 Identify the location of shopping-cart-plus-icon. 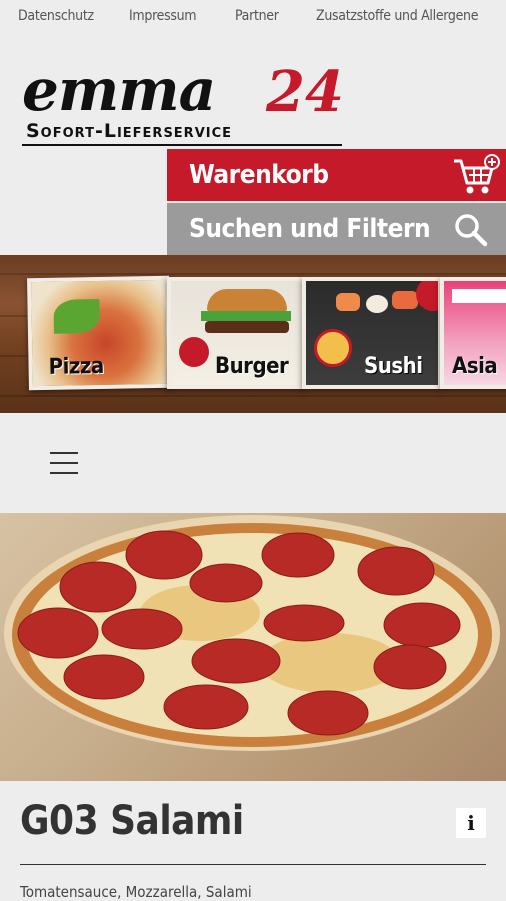
(476, 177).